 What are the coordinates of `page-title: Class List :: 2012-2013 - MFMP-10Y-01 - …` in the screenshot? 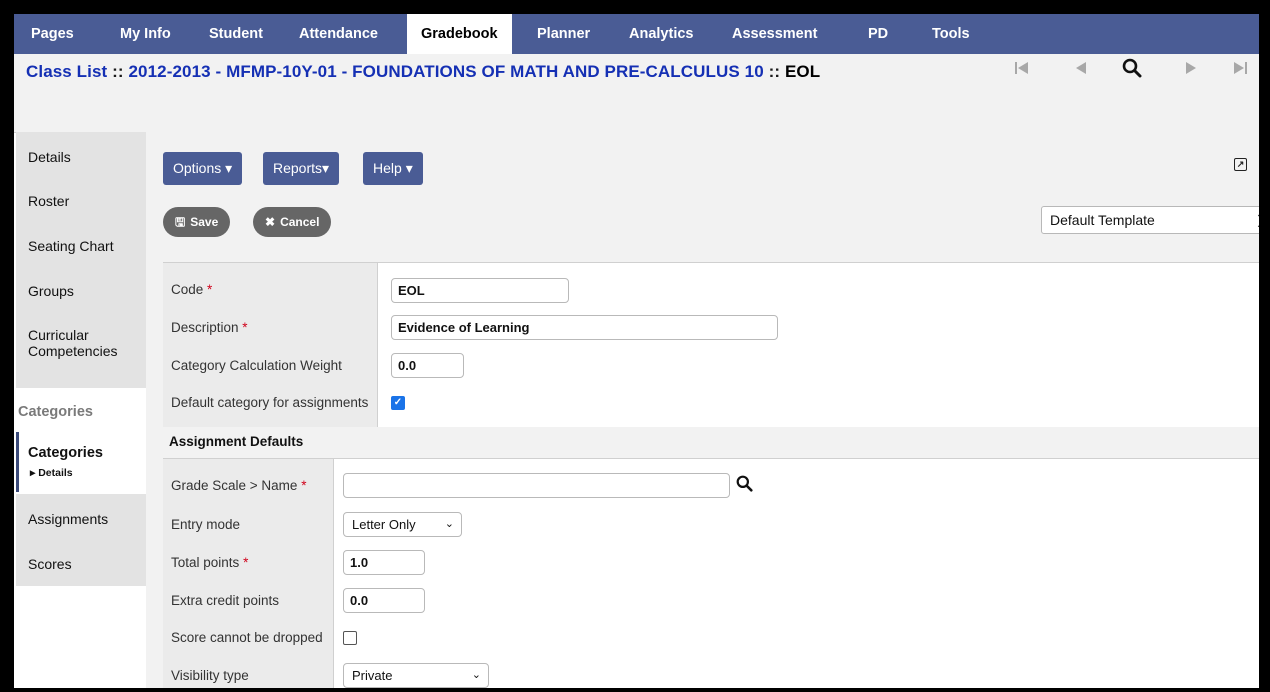 It's located at (423, 72).